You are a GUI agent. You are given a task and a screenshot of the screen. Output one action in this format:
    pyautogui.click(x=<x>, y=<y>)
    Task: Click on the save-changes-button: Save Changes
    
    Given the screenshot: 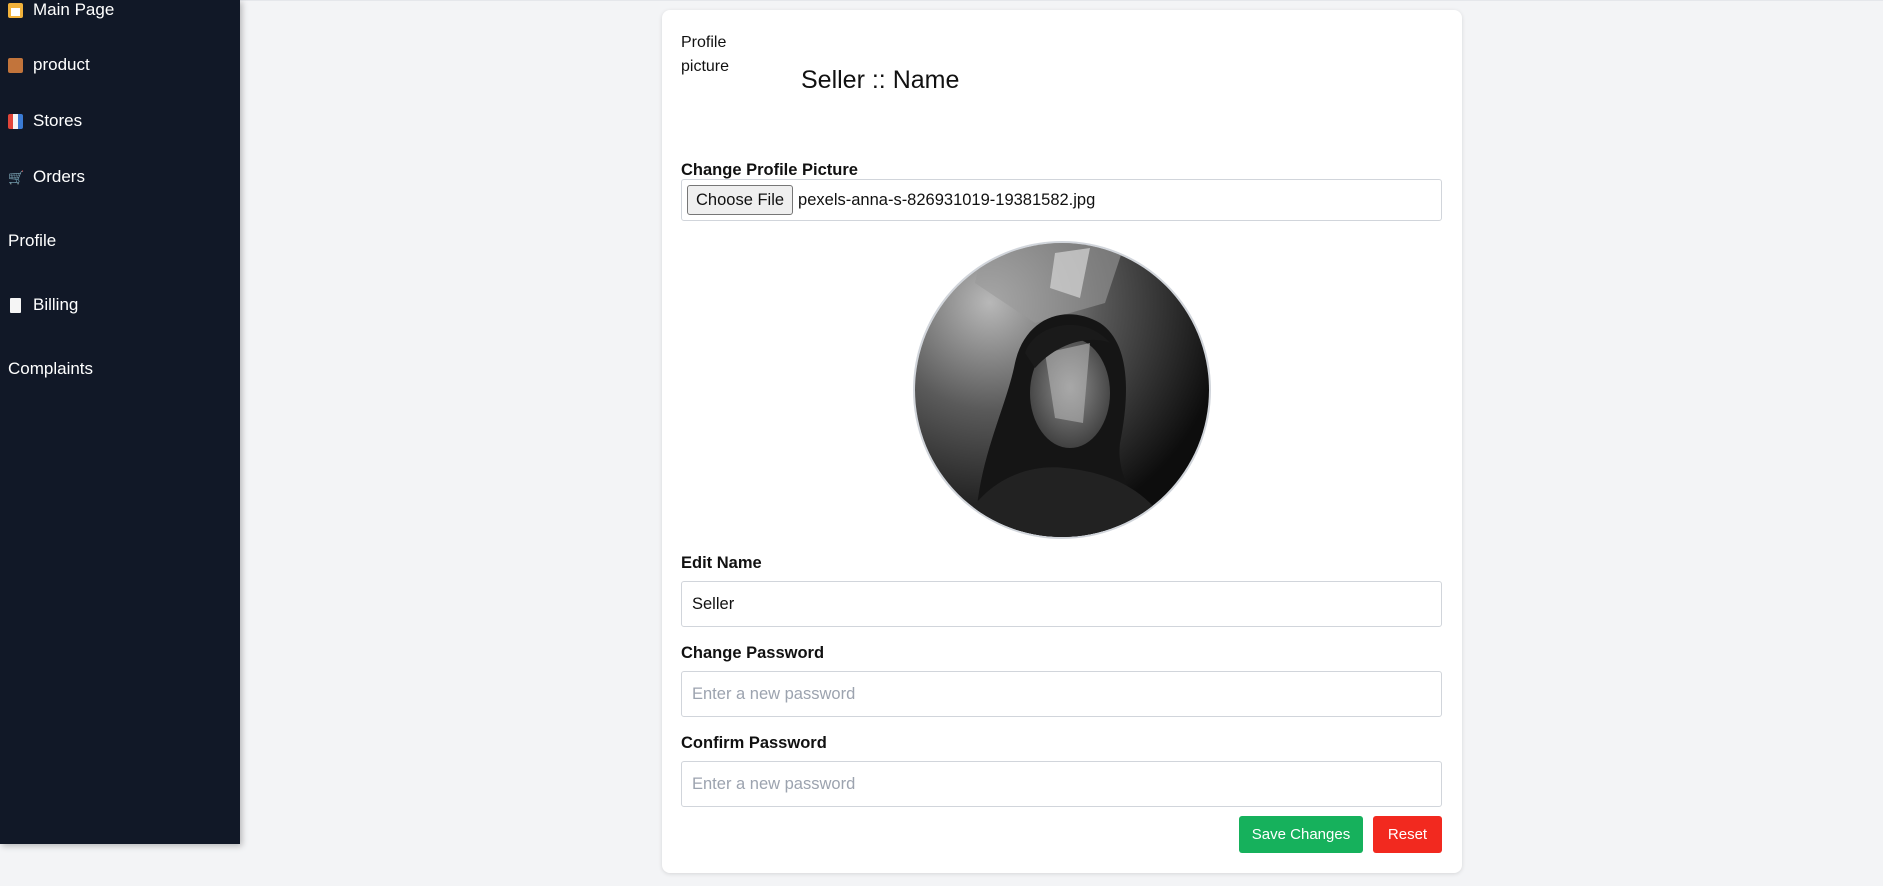 What is the action you would take?
    pyautogui.click(x=1301, y=834)
    